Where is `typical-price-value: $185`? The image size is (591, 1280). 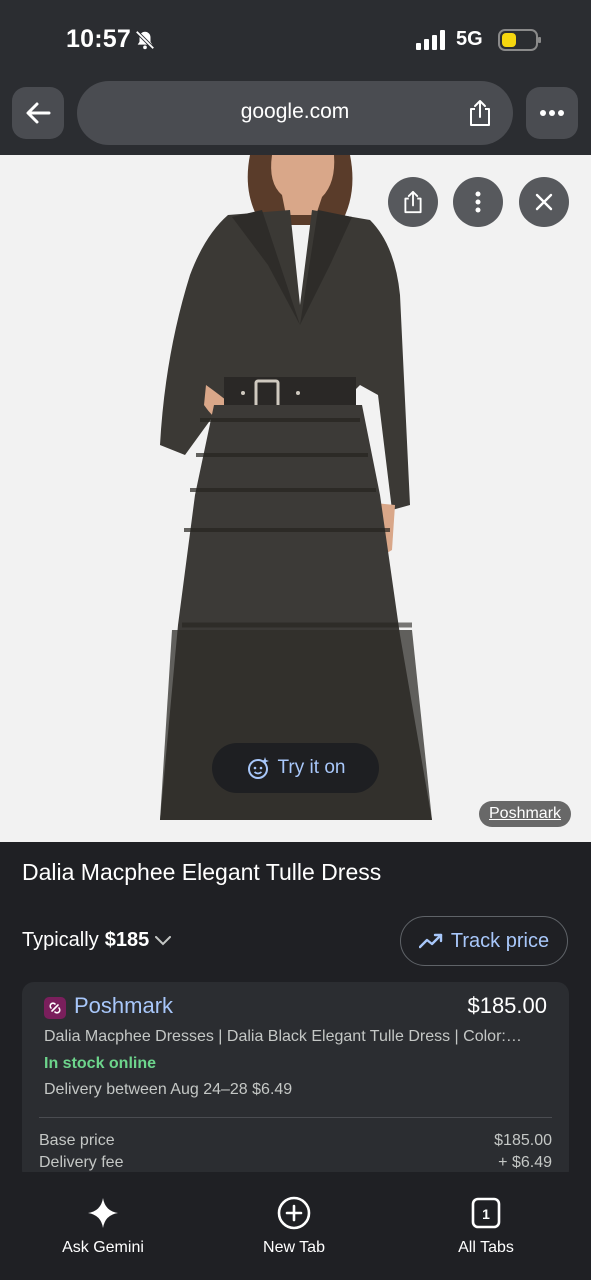
typical-price-value: $185 is located at coordinates (127, 940).